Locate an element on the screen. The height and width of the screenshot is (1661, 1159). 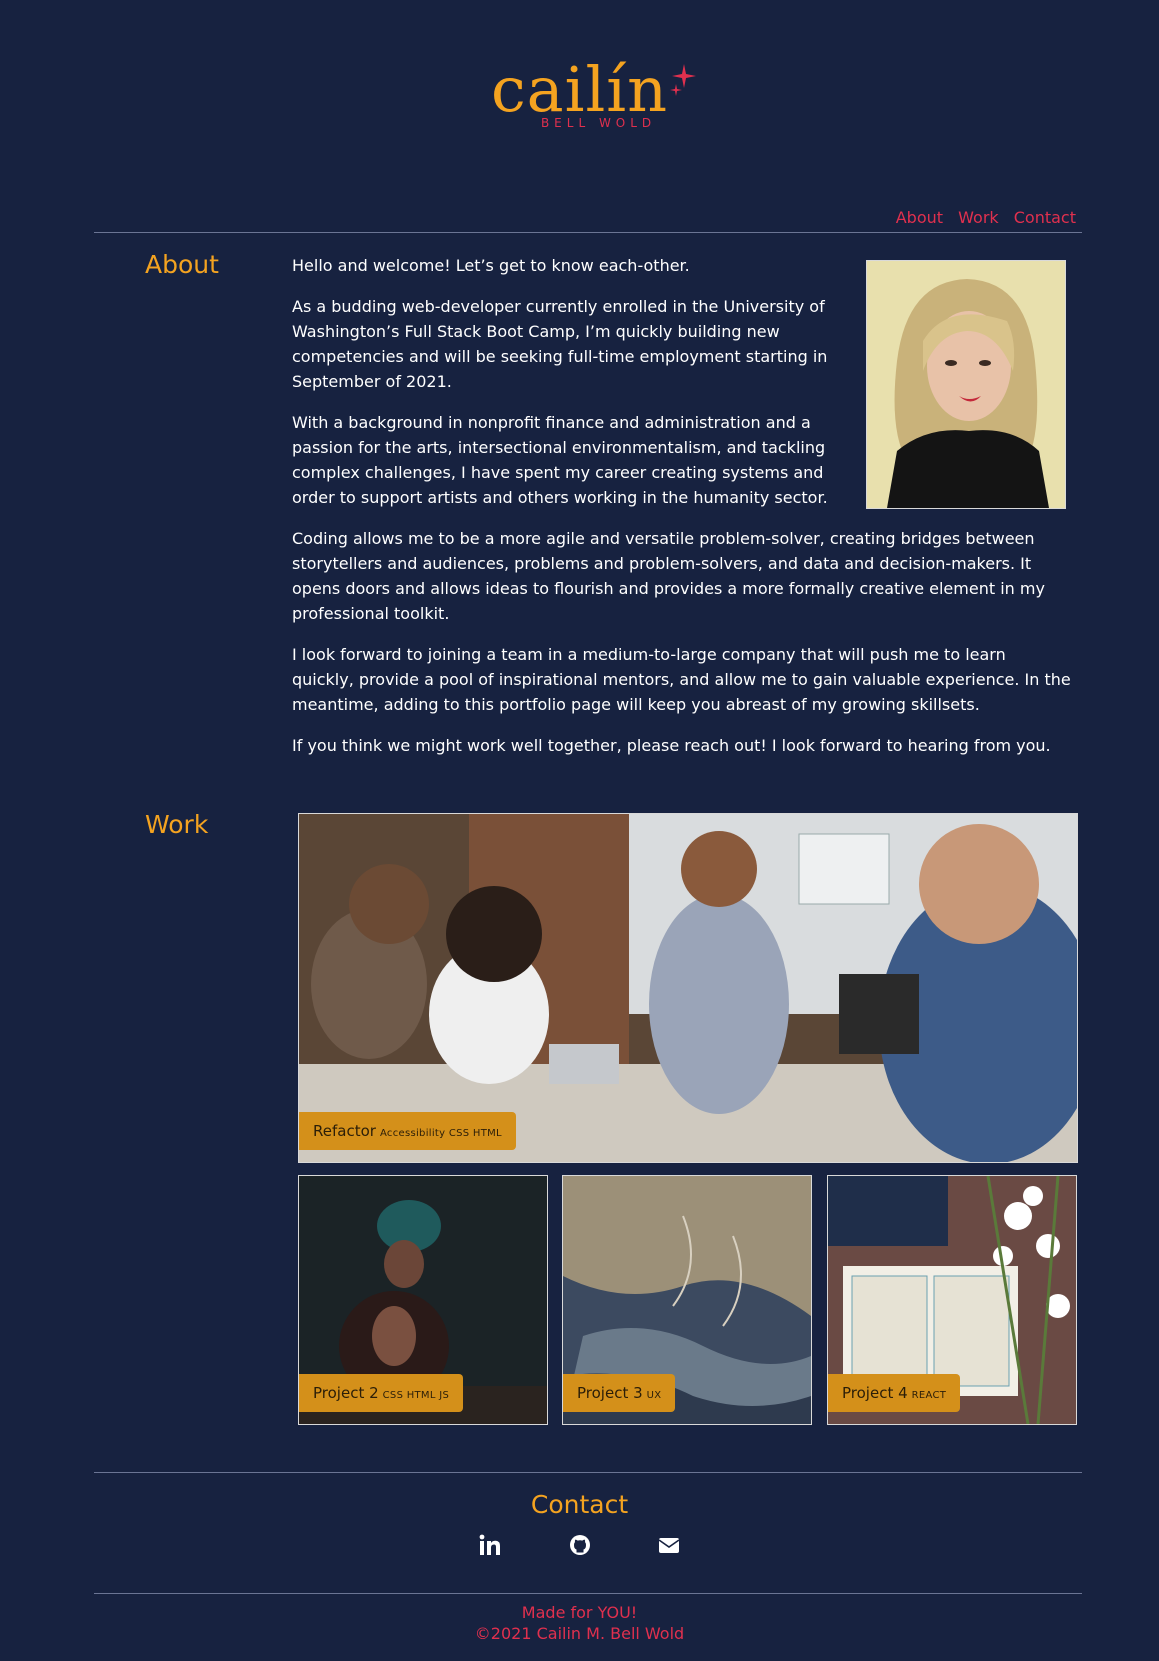
site-logo: cailín BELL WOLD is located at coordinates (579, 94).